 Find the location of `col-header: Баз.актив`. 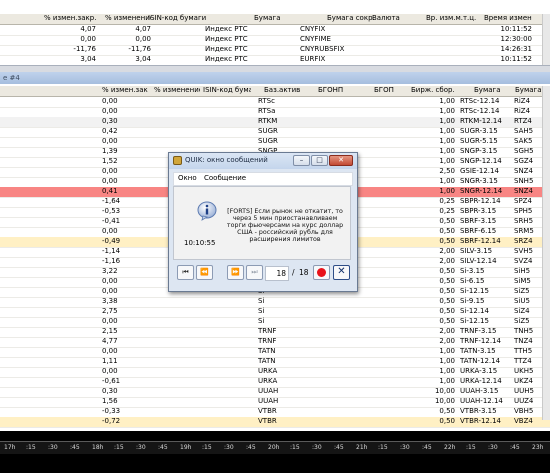

col-header: Баз.актив is located at coordinates (282, 90).